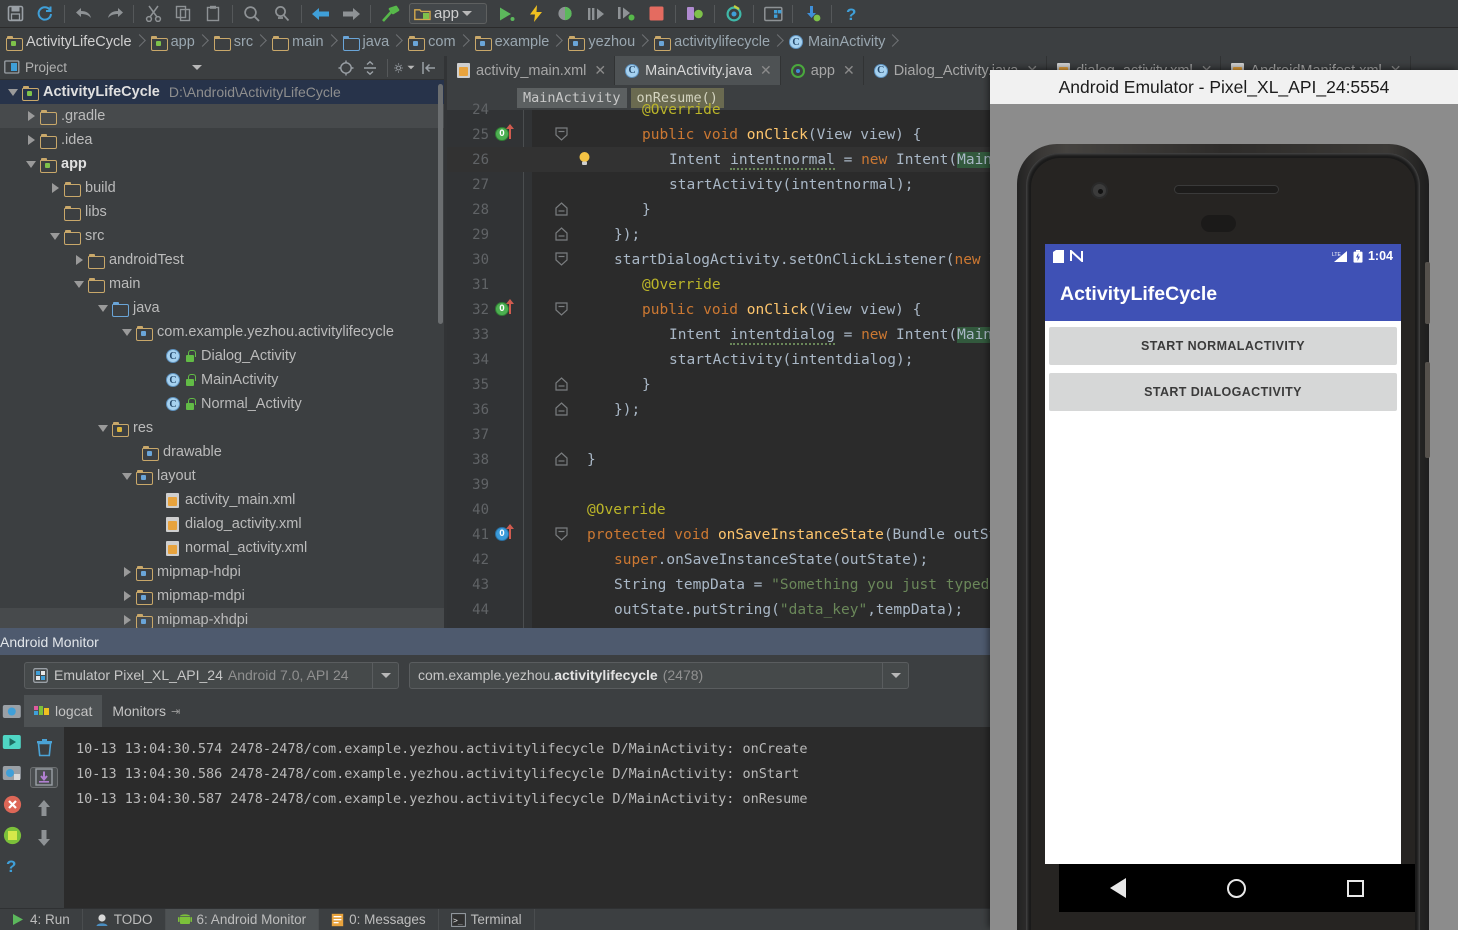  What do you see at coordinates (1236, 888) in the screenshot?
I see `home-nav-icon` at bounding box center [1236, 888].